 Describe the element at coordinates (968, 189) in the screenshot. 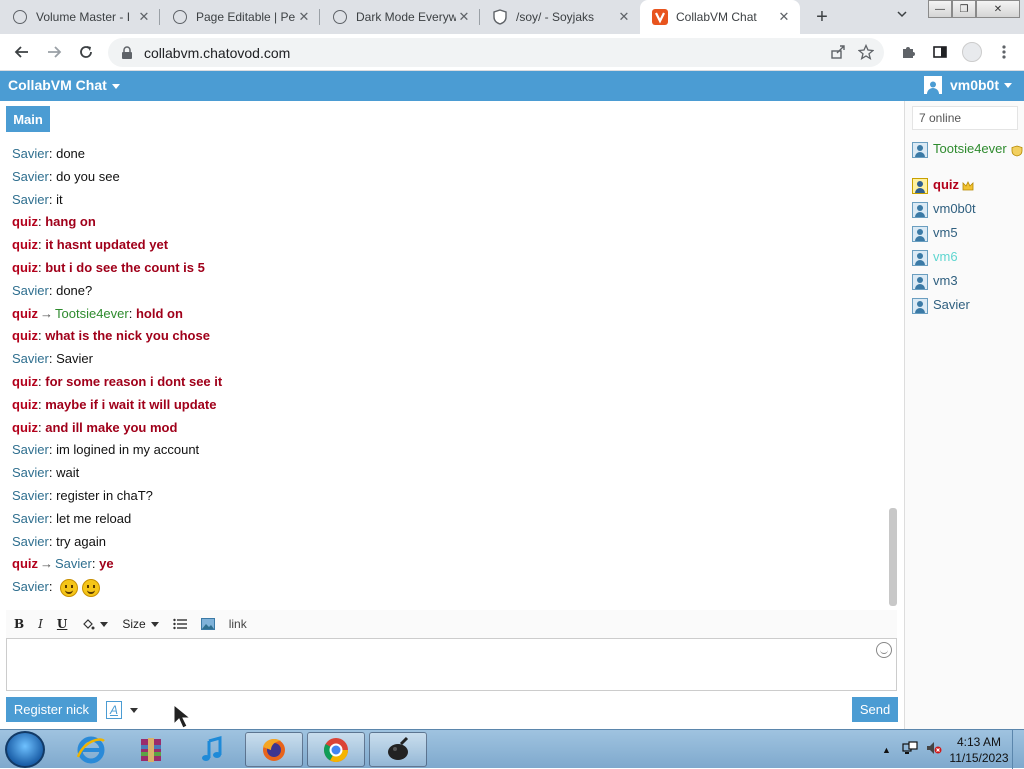

I see `user-list-item: quiz` at that location.